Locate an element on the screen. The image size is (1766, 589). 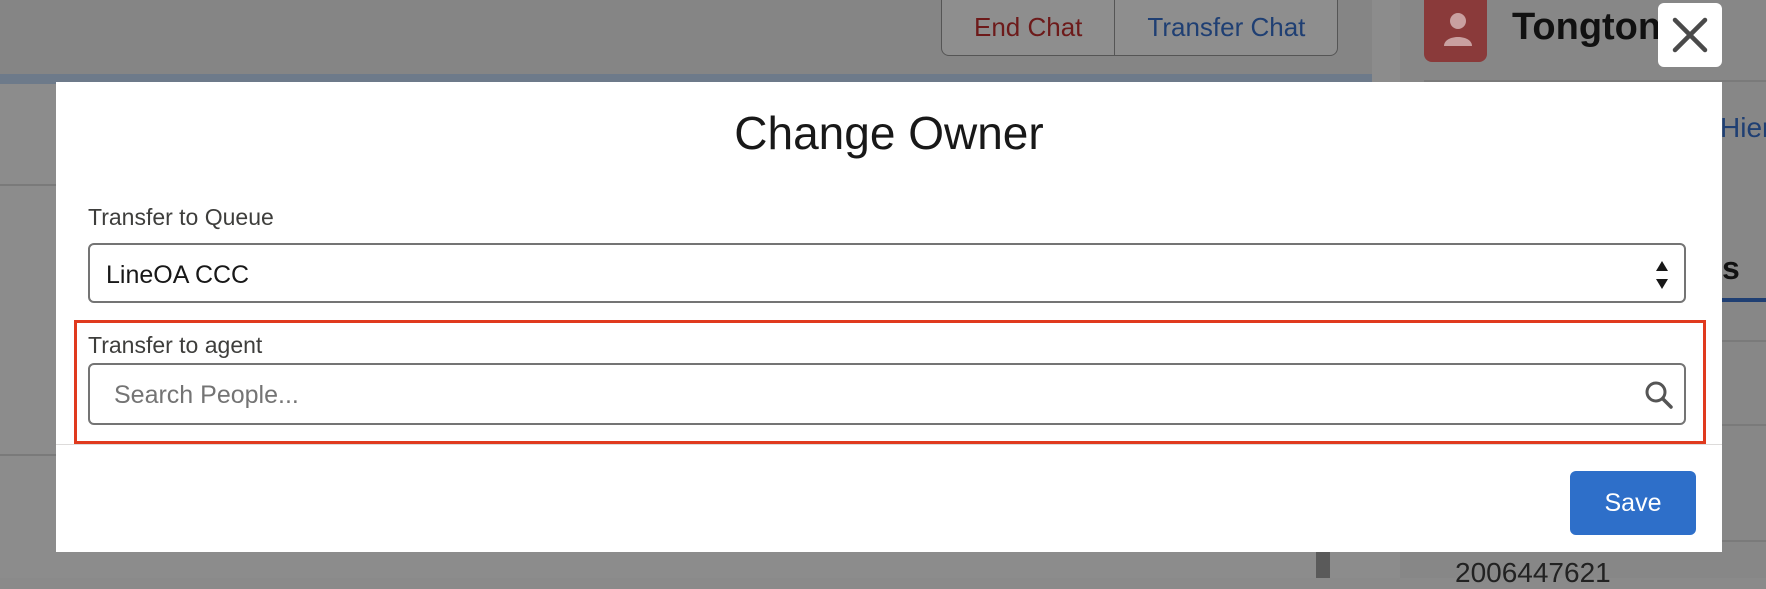
end-chat-button: End Chat is located at coordinates (1029, 27).